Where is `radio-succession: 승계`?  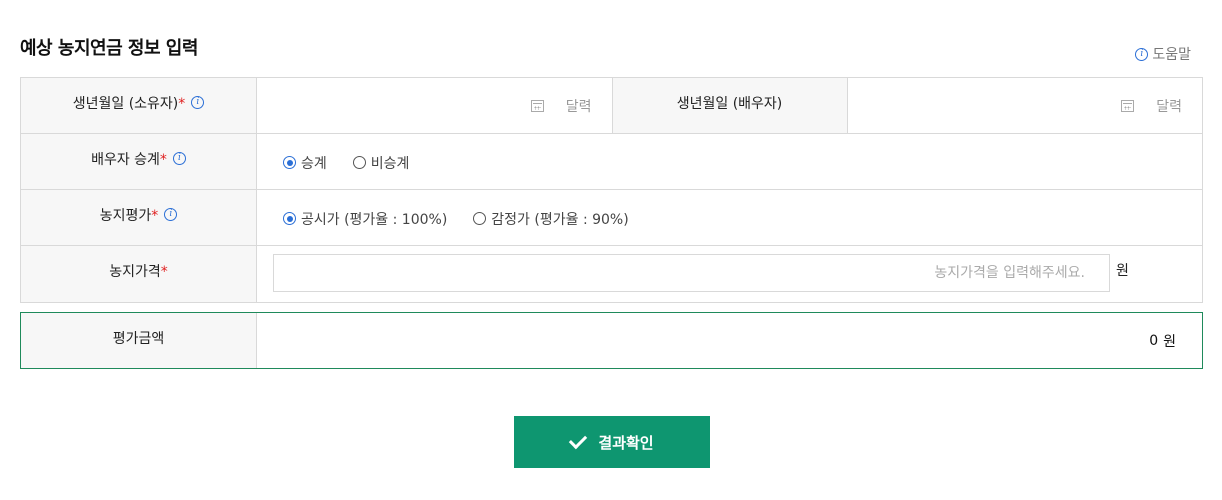 radio-succession: 승계 is located at coordinates (305, 163).